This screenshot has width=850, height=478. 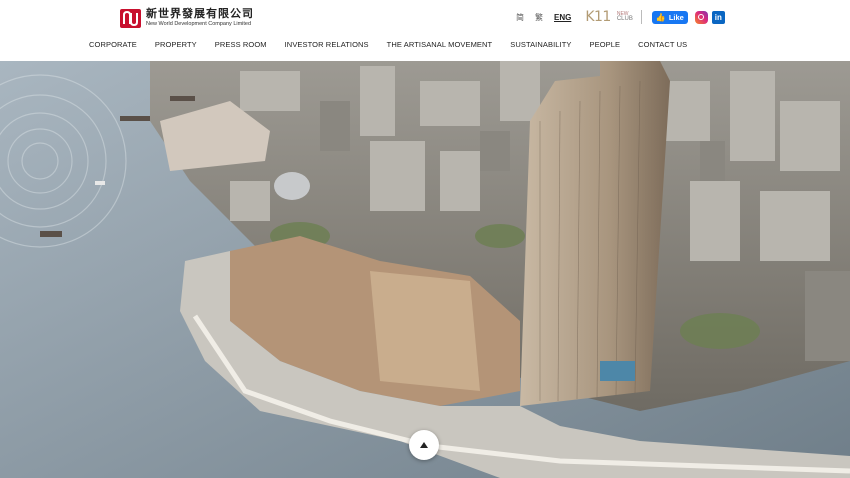 I want to click on nav-investor-relations: INVESTOR RELATIONS, so click(x=327, y=44).